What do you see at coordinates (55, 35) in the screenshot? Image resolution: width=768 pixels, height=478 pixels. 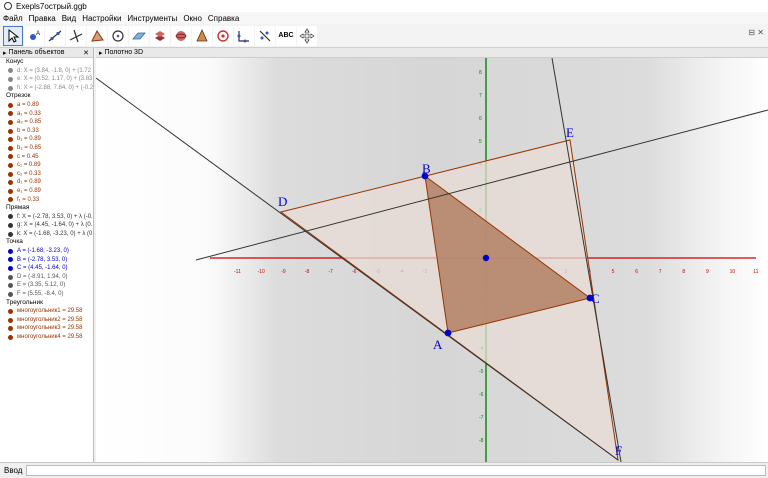 I see `line-tool-button` at bounding box center [55, 35].